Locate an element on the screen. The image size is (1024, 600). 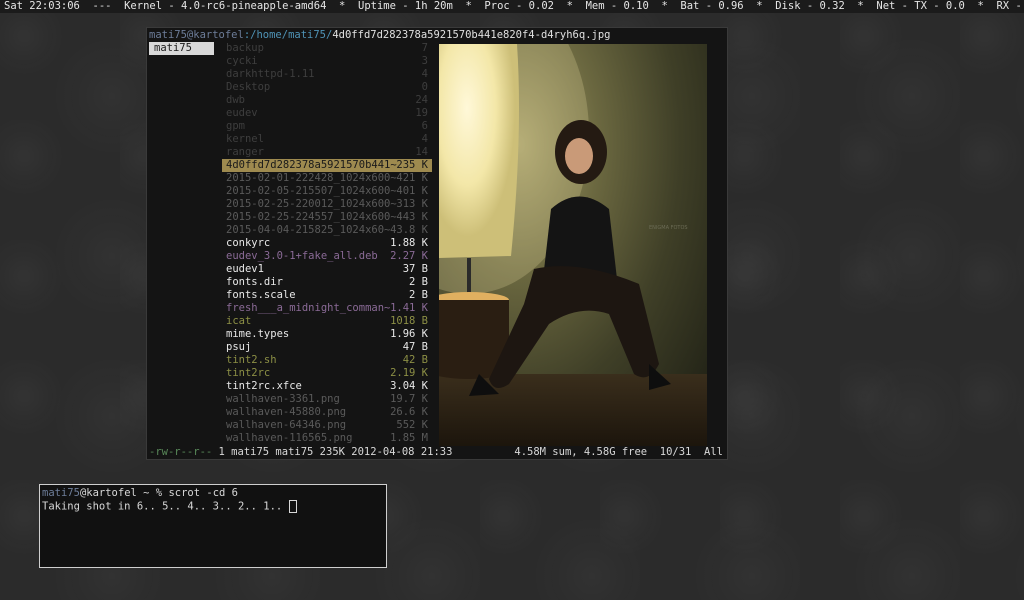
file-permissions: -rw-r--r-- is located at coordinates (181, 452).